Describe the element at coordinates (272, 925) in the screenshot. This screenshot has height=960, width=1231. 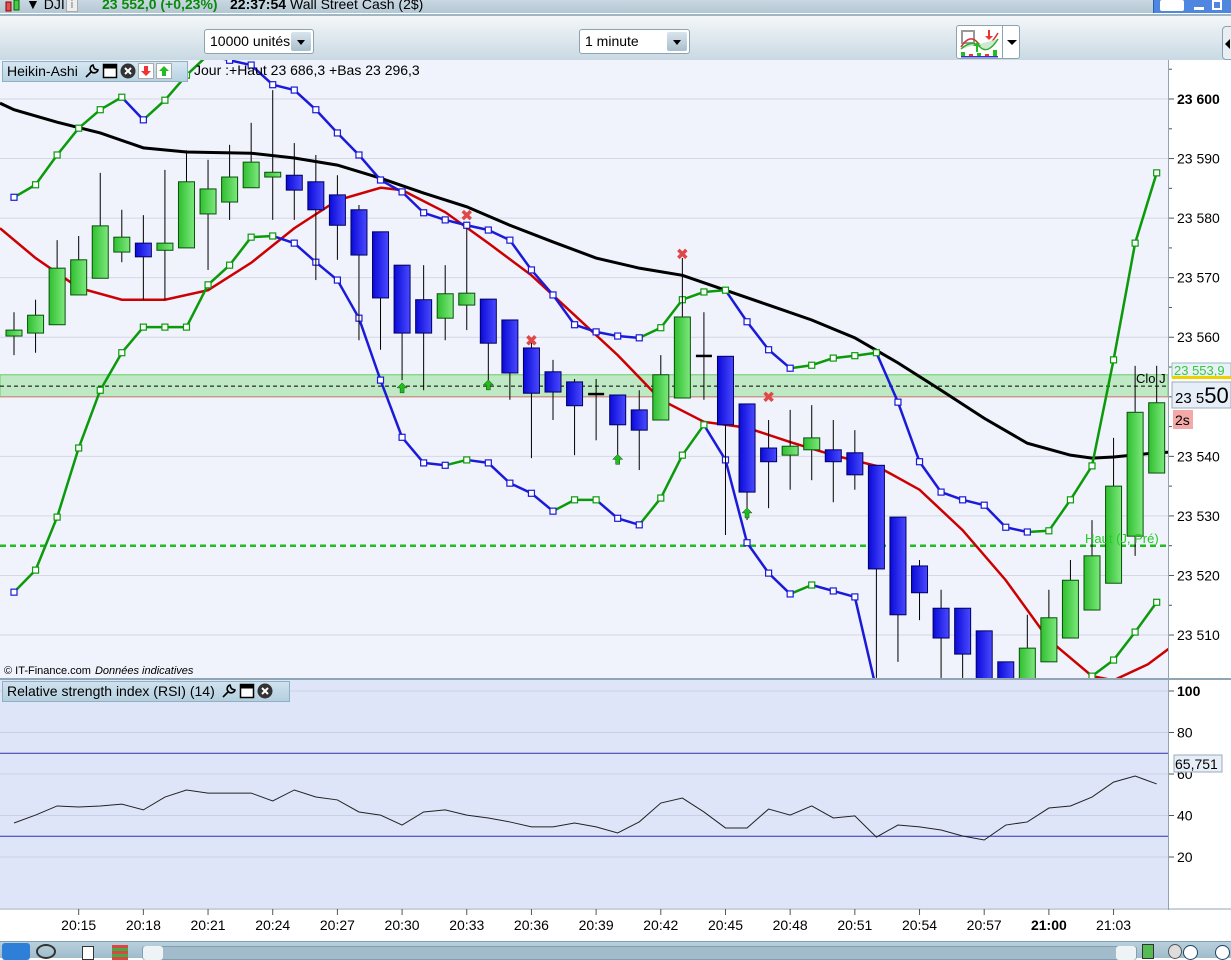
I see `time-tick-label: 20:24` at that location.